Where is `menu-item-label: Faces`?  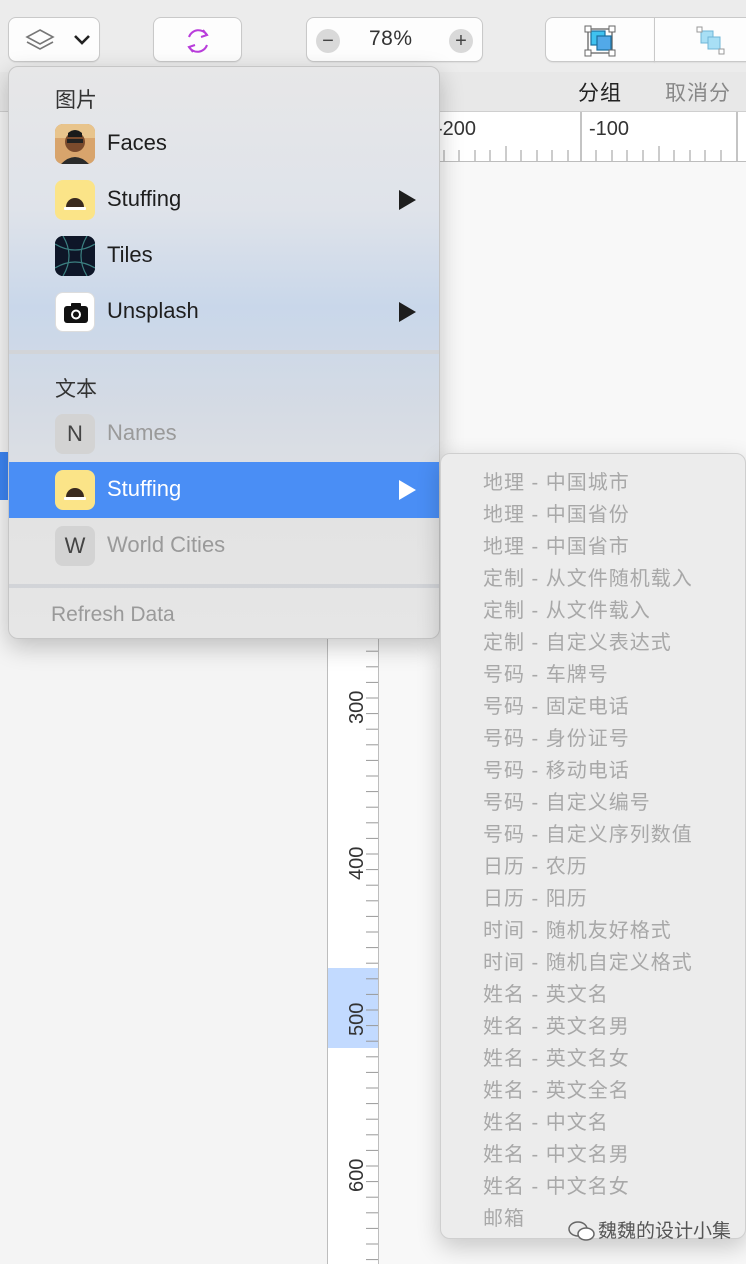 menu-item-label: Faces is located at coordinates (137, 142).